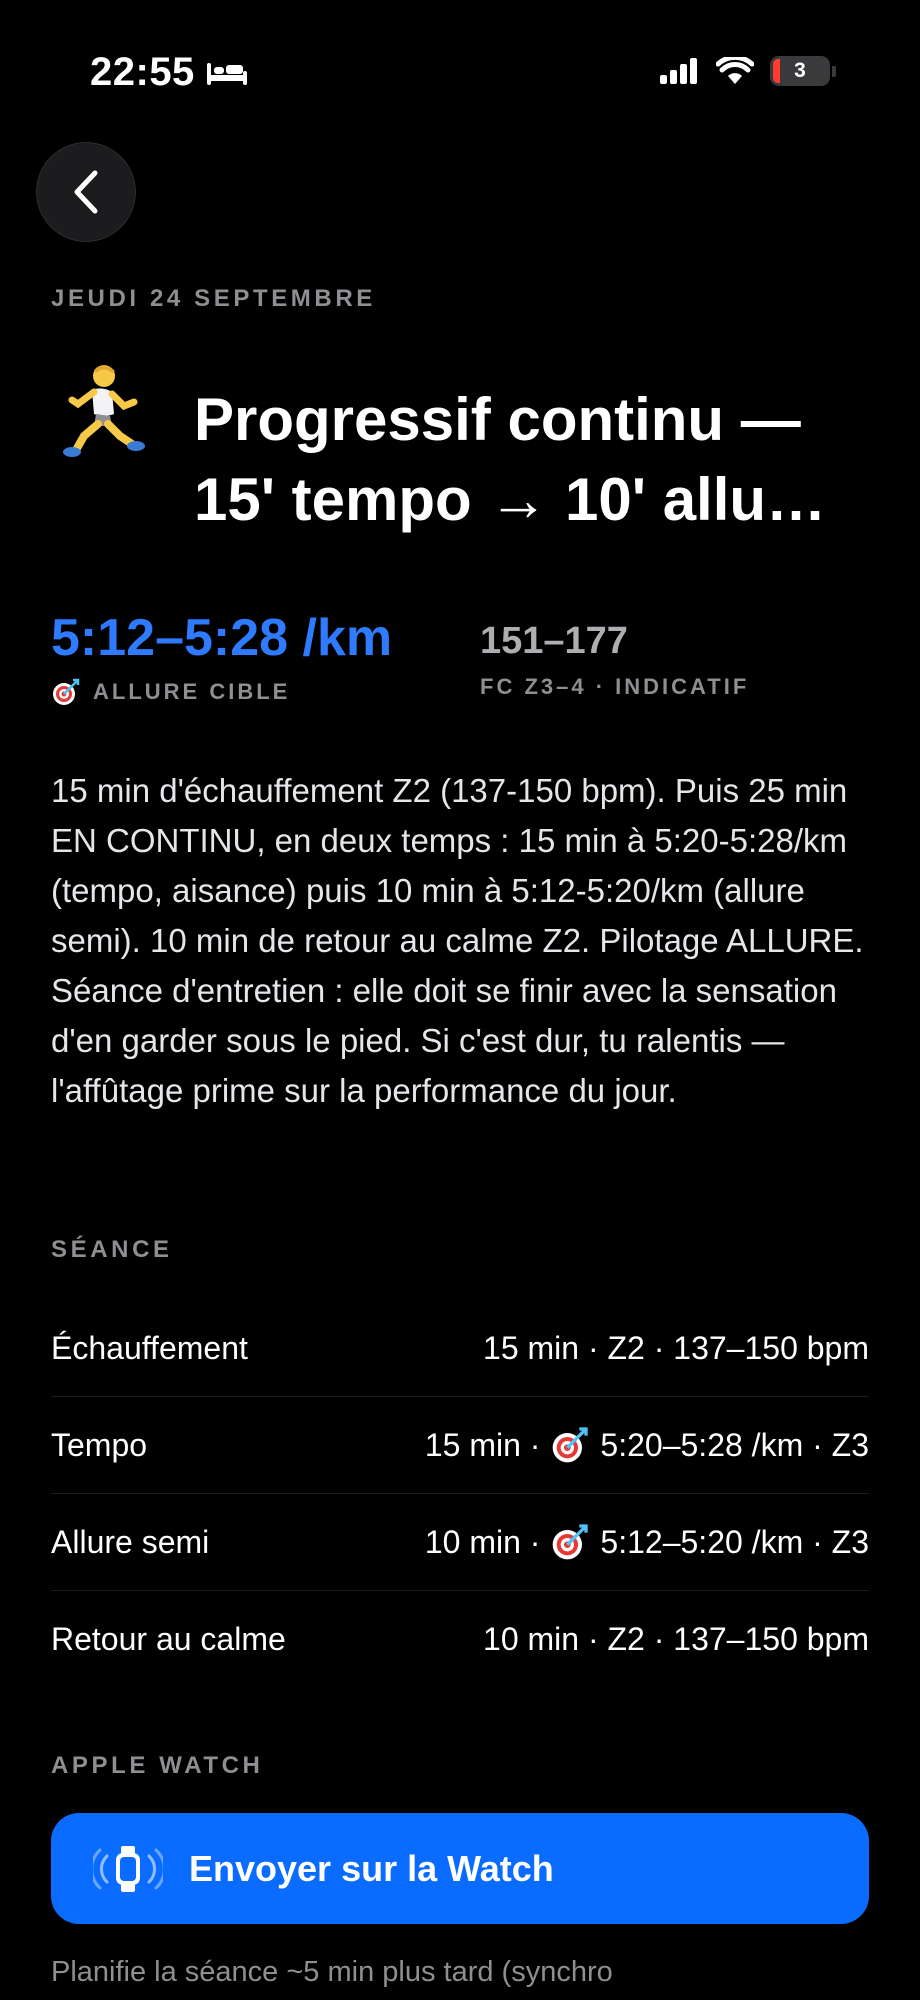 The height and width of the screenshot is (2000, 920). I want to click on send-to-watch-label: Envoyer sur la Watch, so click(371, 1868).